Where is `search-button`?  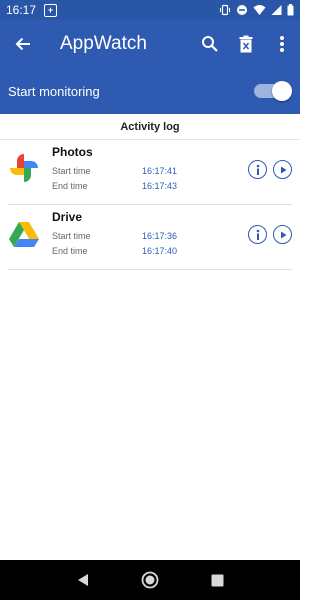 search-button is located at coordinates (210, 44).